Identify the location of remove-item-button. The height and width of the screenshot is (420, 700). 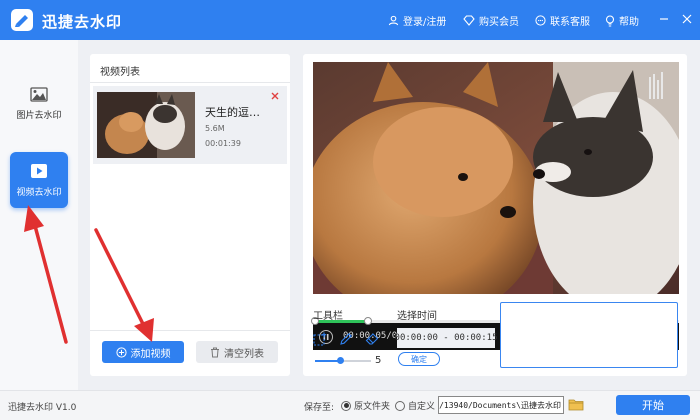
(275, 97).